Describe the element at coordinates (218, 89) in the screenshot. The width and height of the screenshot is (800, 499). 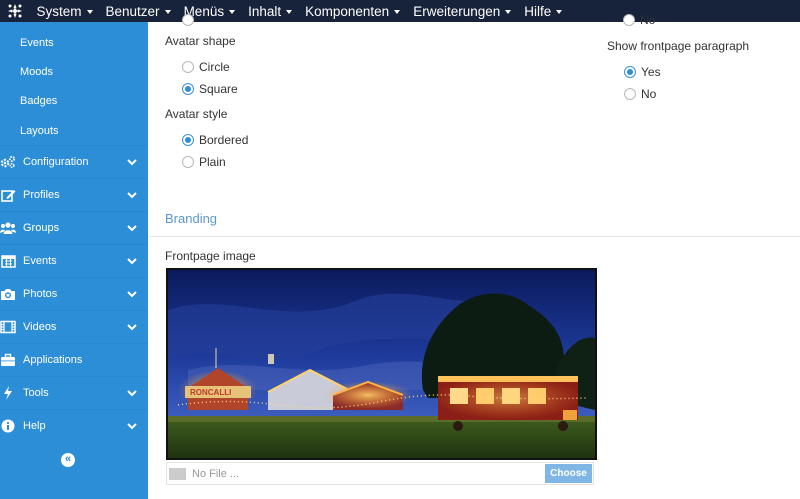
I see `radio-label: Square` at that location.